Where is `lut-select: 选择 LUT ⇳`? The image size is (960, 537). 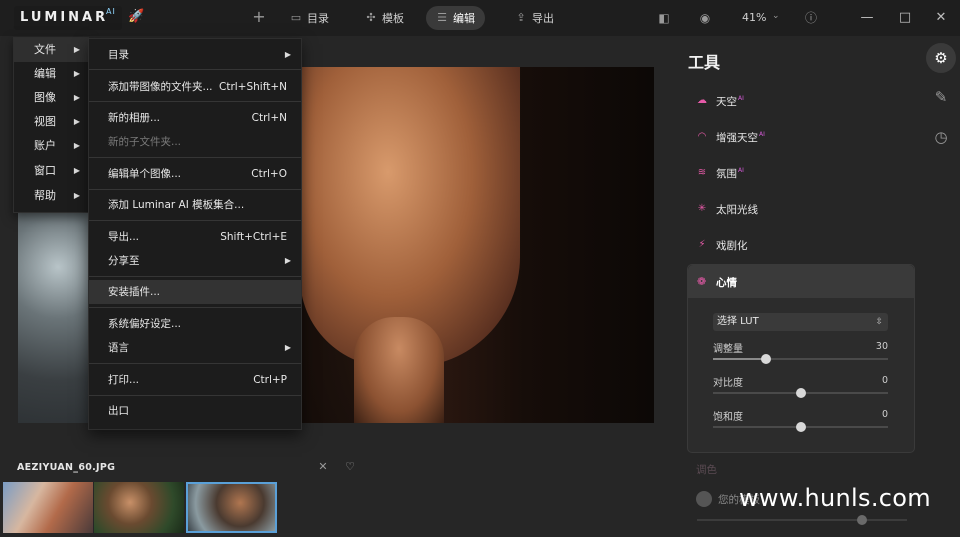 lut-select: 选择 LUT ⇳ is located at coordinates (800, 322).